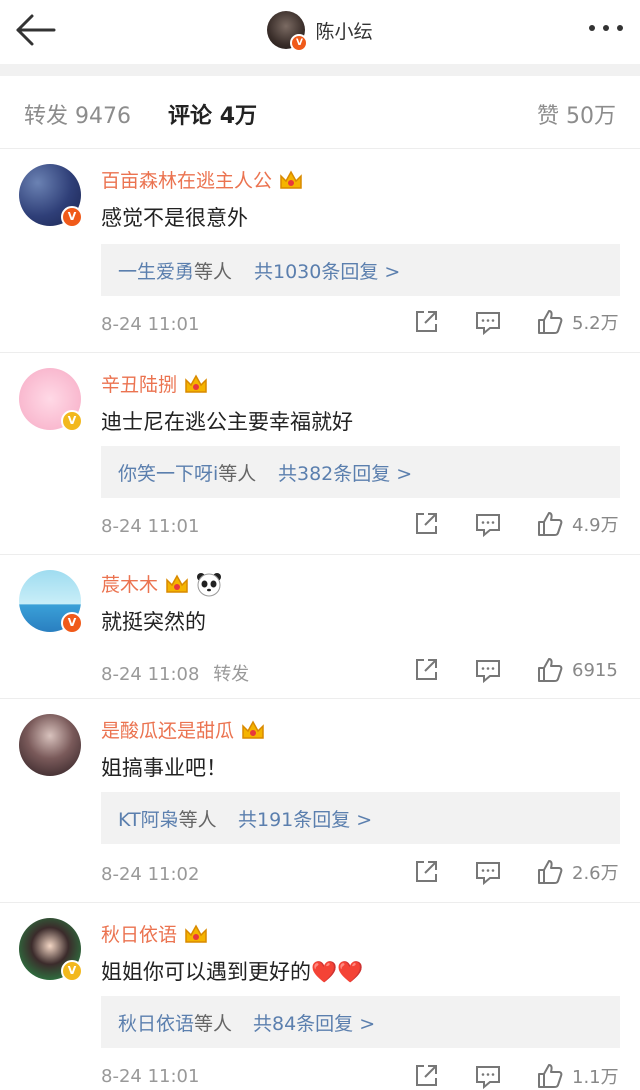 This screenshot has width=640, height=1090. Describe the element at coordinates (167, 729) in the screenshot. I see `comment-username: 是酸瓜还是甜瓜` at that location.